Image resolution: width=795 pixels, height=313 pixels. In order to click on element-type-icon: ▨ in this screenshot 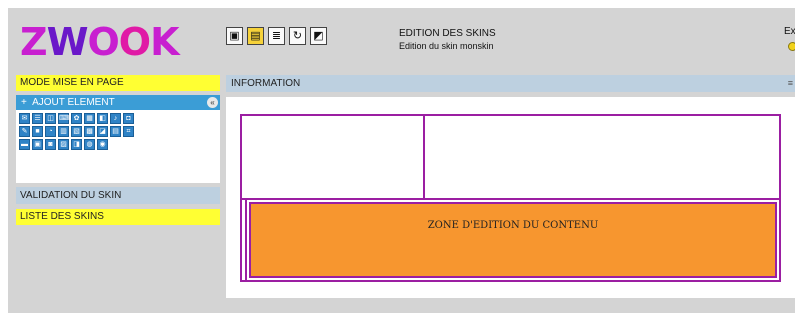, I will do `click(63, 144)`.